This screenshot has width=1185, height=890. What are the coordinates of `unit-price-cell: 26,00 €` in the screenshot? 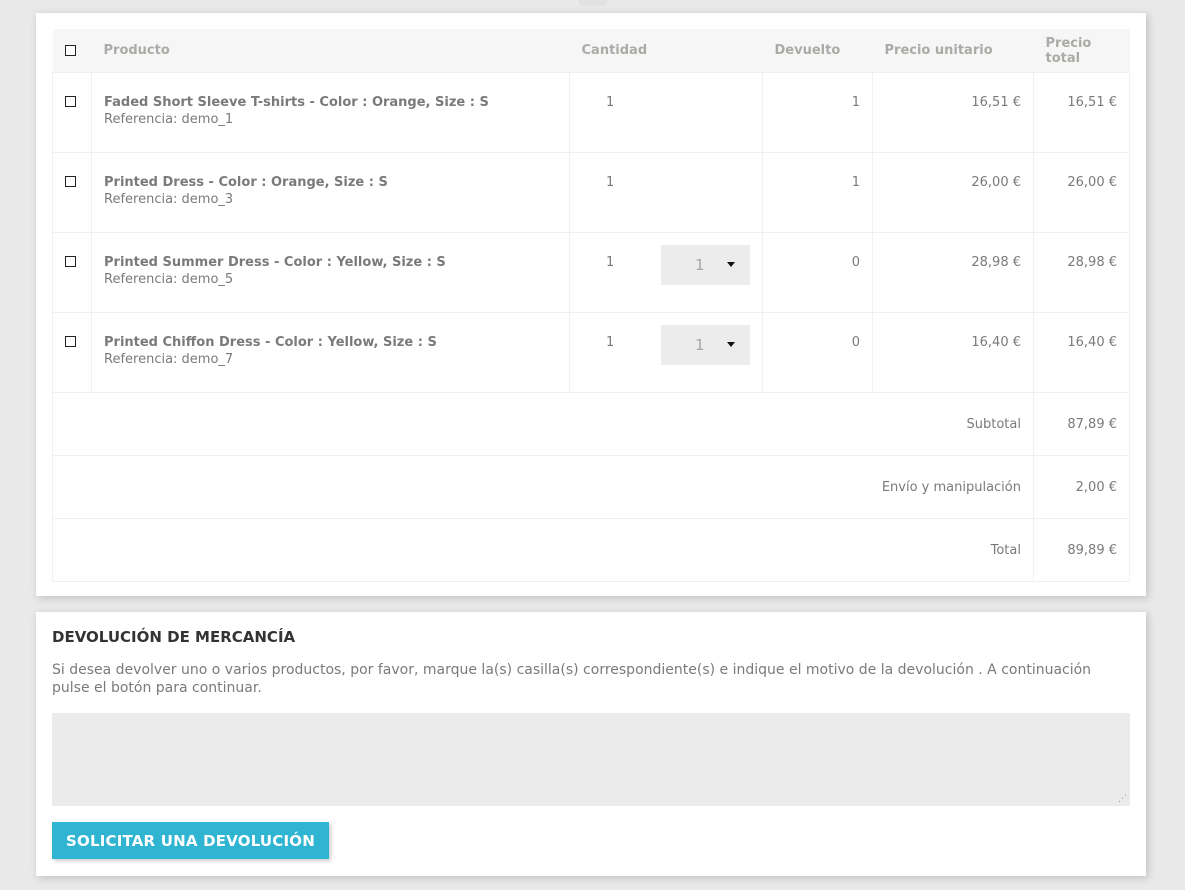 It's located at (953, 192).